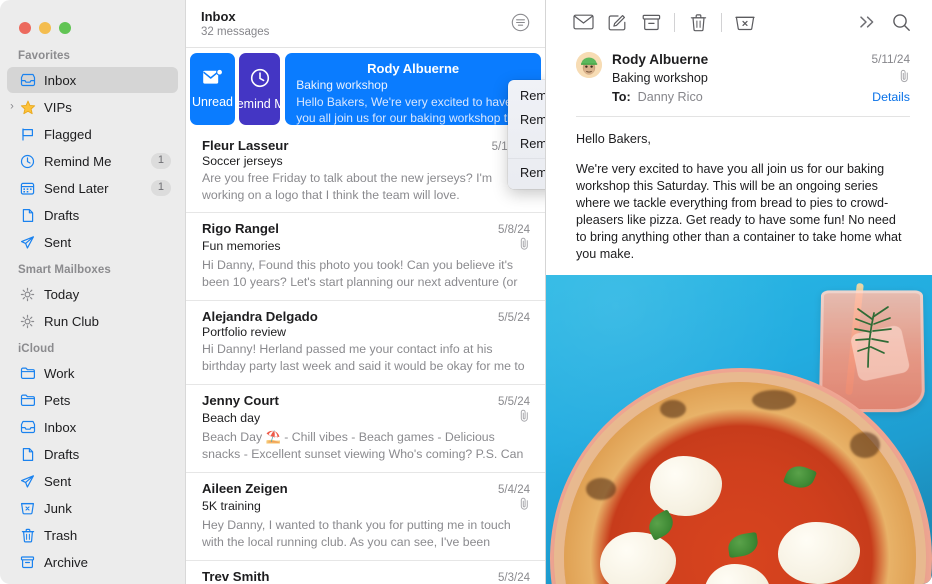 The width and height of the screenshot is (932, 584). Describe the element at coordinates (698, 22) in the screenshot. I see `delete-button` at that location.